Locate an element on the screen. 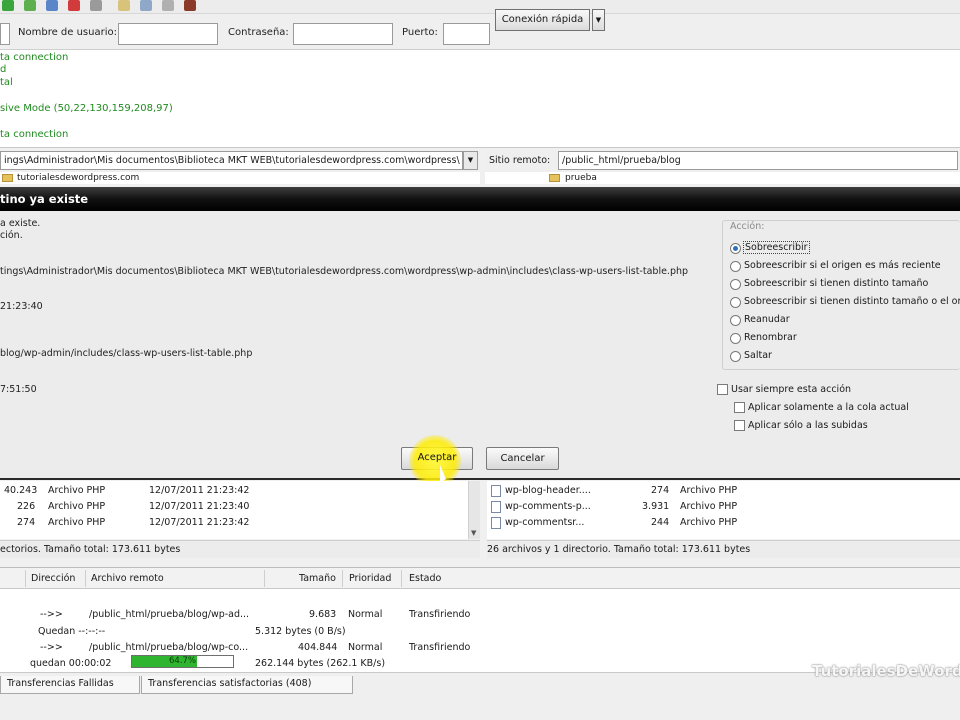 The height and width of the screenshot is (720, 960). current-queue-checkbox is located at coordinates (739, 407).